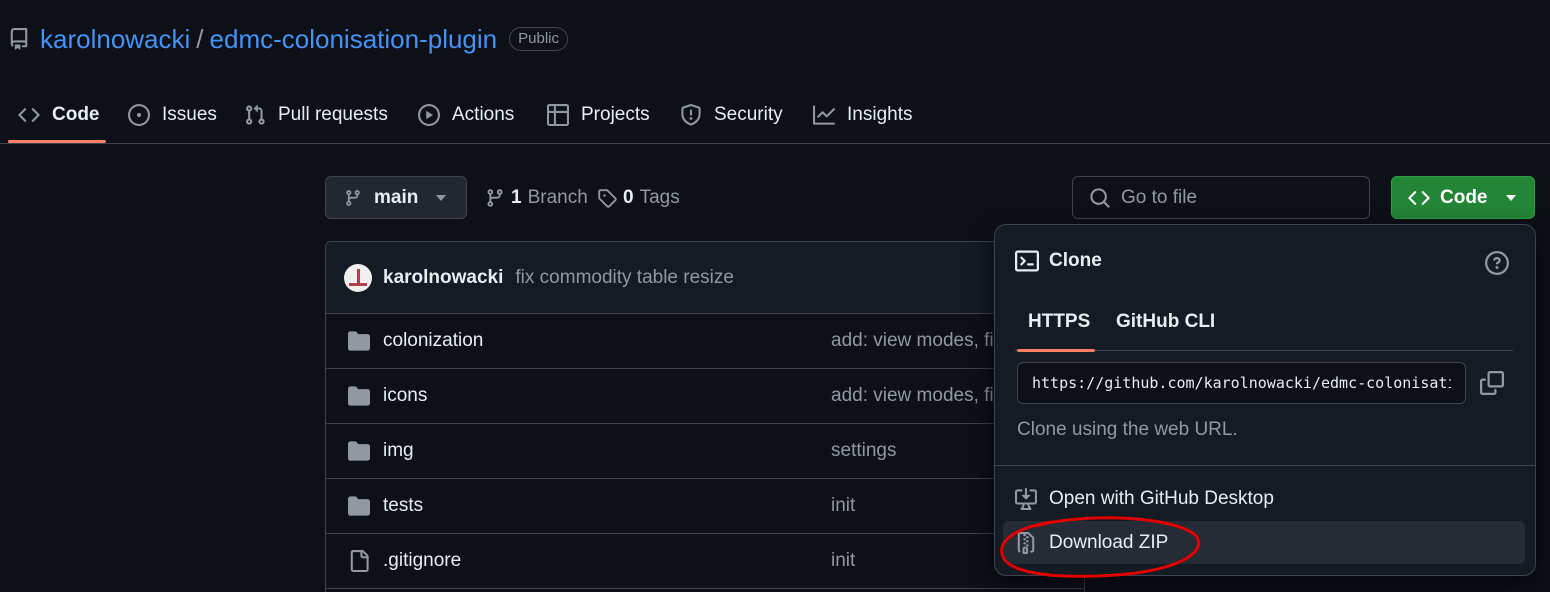 This screenshot has width=1550, height=592. Describe the element at coordinates (403, 506) in the screenshot. I see `file-name: tests` at that location.